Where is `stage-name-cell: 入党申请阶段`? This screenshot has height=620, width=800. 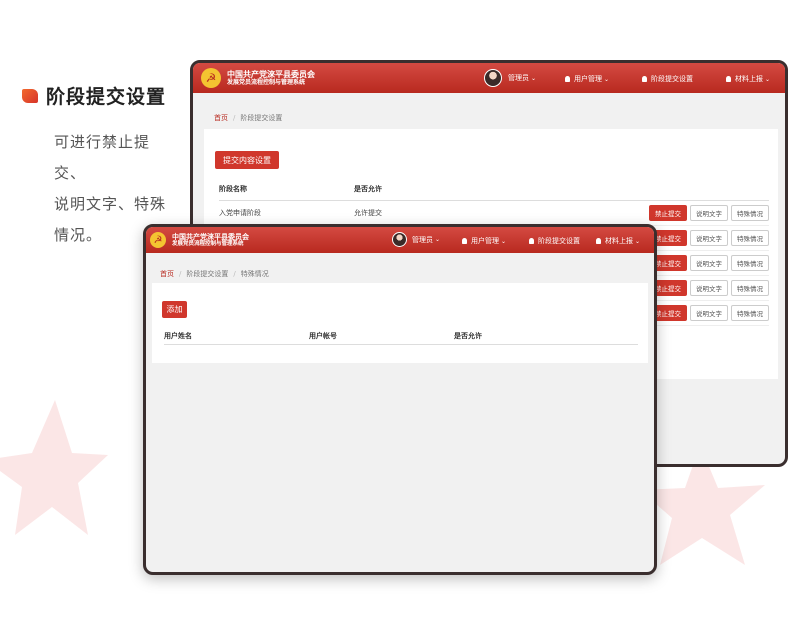 stage-name-cell: 入党申请阶段 is located at coordinates (240, 213).